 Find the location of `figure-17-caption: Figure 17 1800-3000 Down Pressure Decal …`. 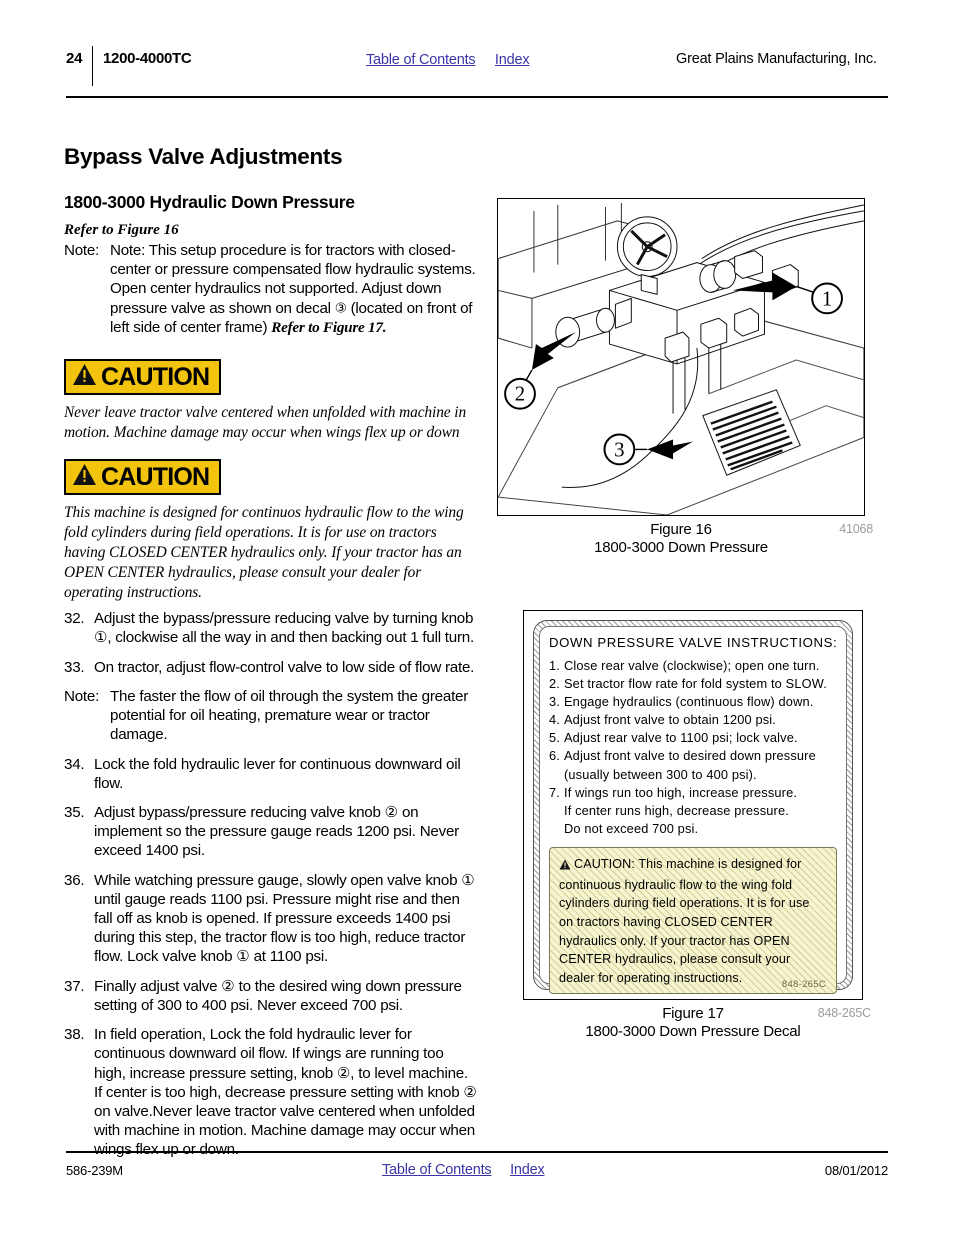

figure-17-caption: Figure 17 1800-3000 Down Pressure Decal … is located at coordinates (697, 1021).